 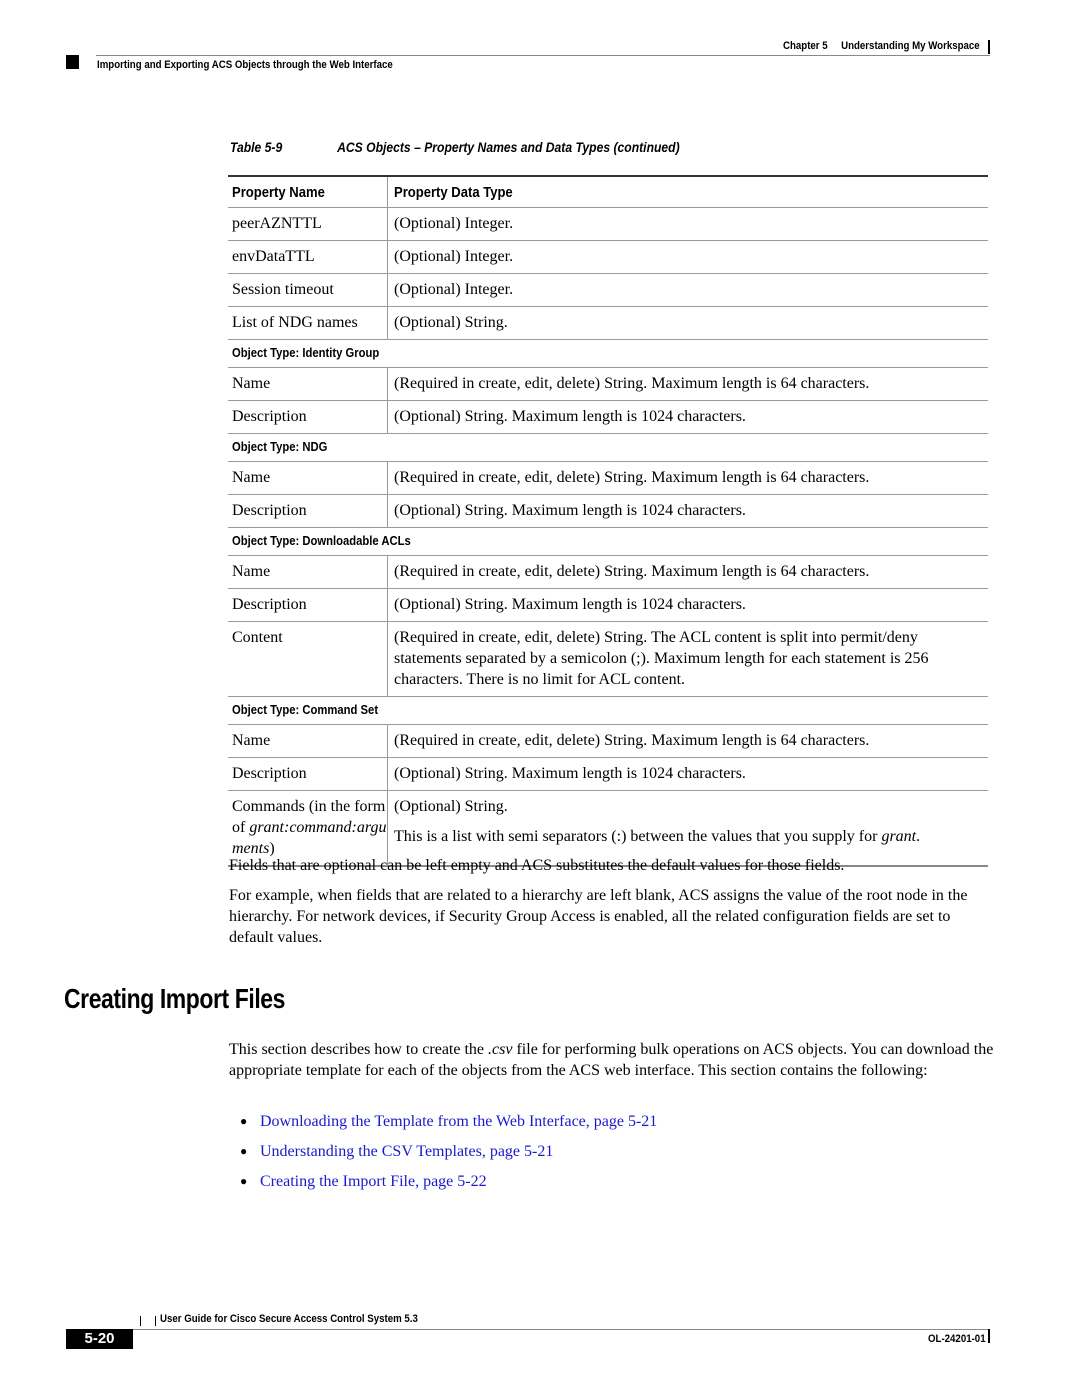 I want to click on property-name-cell: envDataTTL, so click(x=308, y=257).